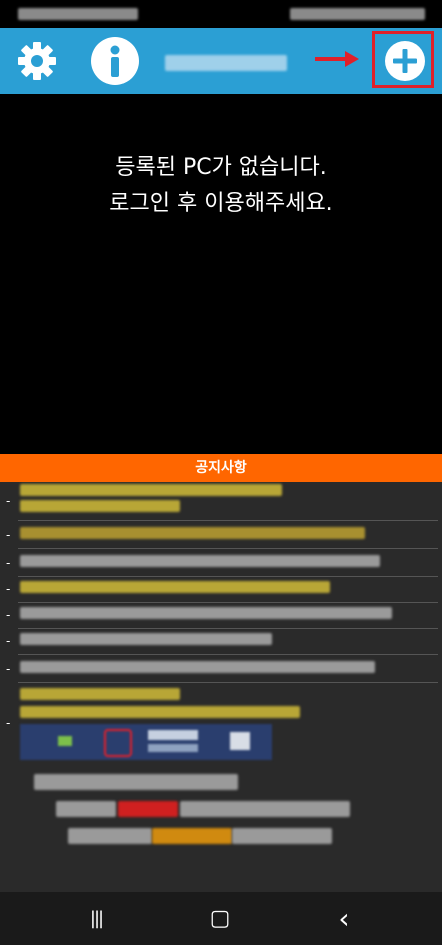  I want to click on highlight-box, so click(403, 59).